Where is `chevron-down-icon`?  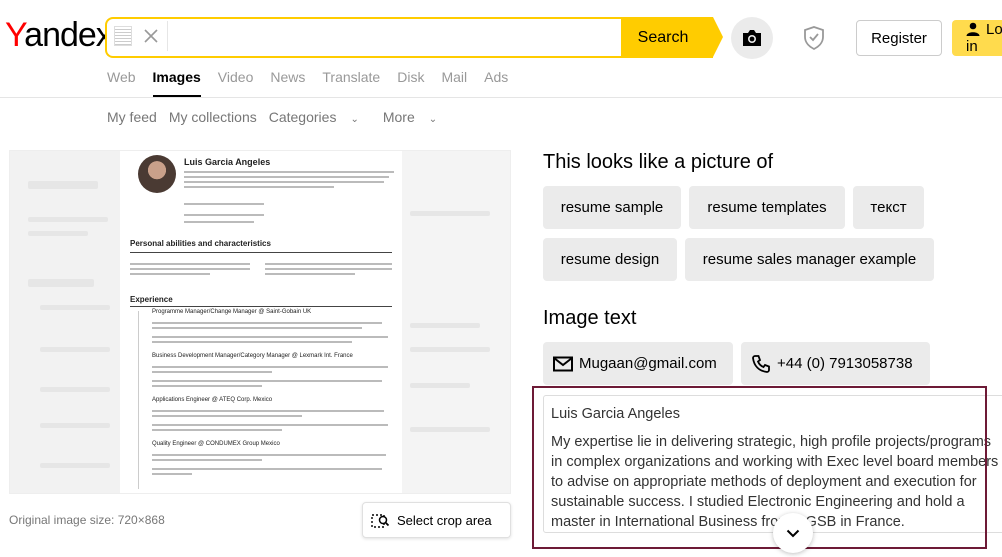
chevron-down-icon is located at coordinates (793, 533).